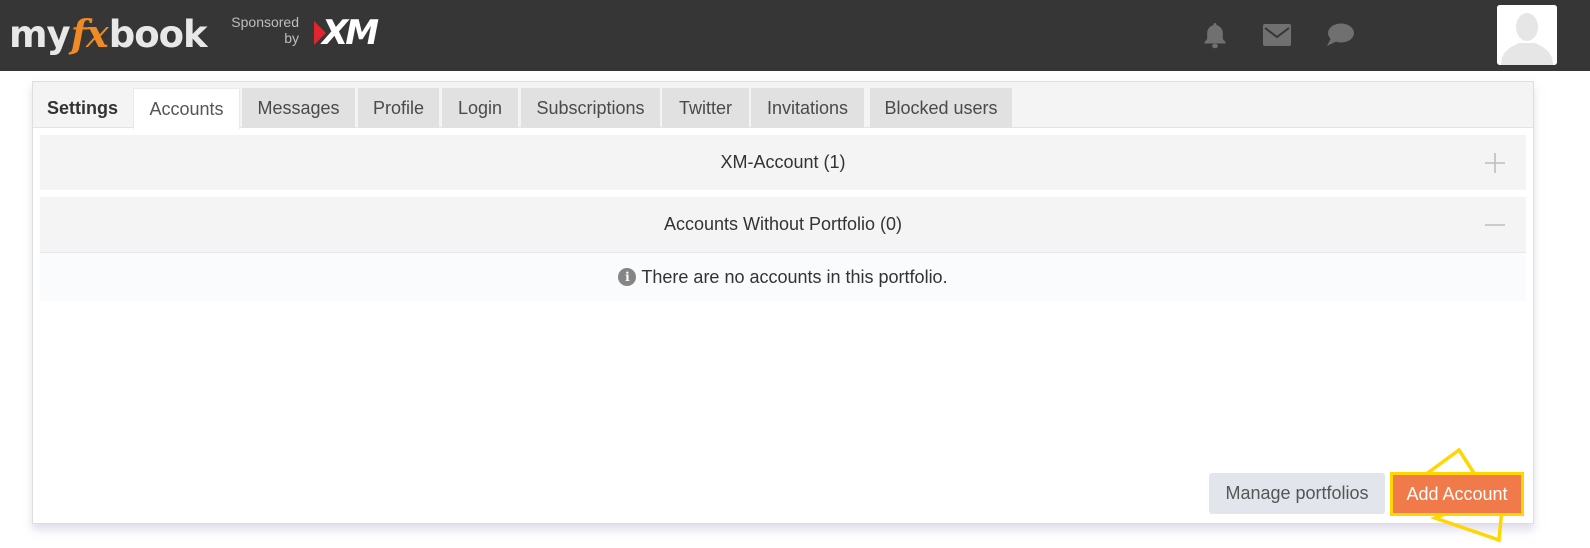  I want to click on logo-text-book: book, so click(158, 34).